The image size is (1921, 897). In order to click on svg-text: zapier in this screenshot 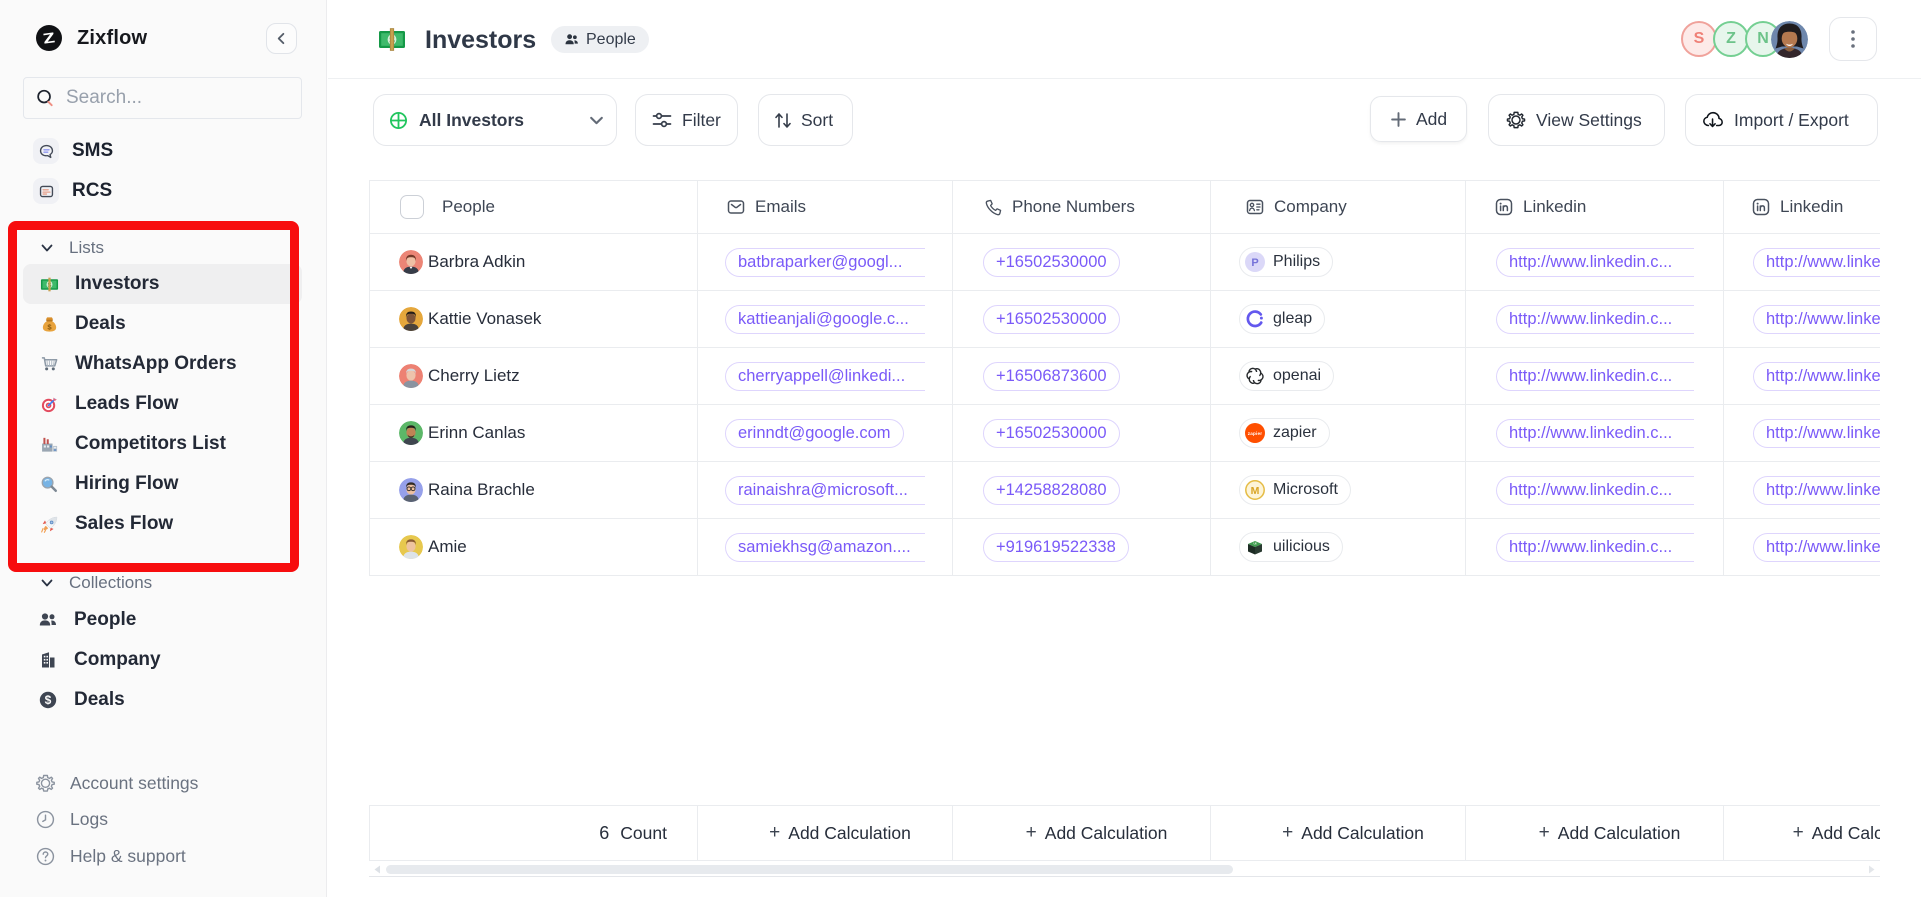, I will do `click(1255, 433)`.